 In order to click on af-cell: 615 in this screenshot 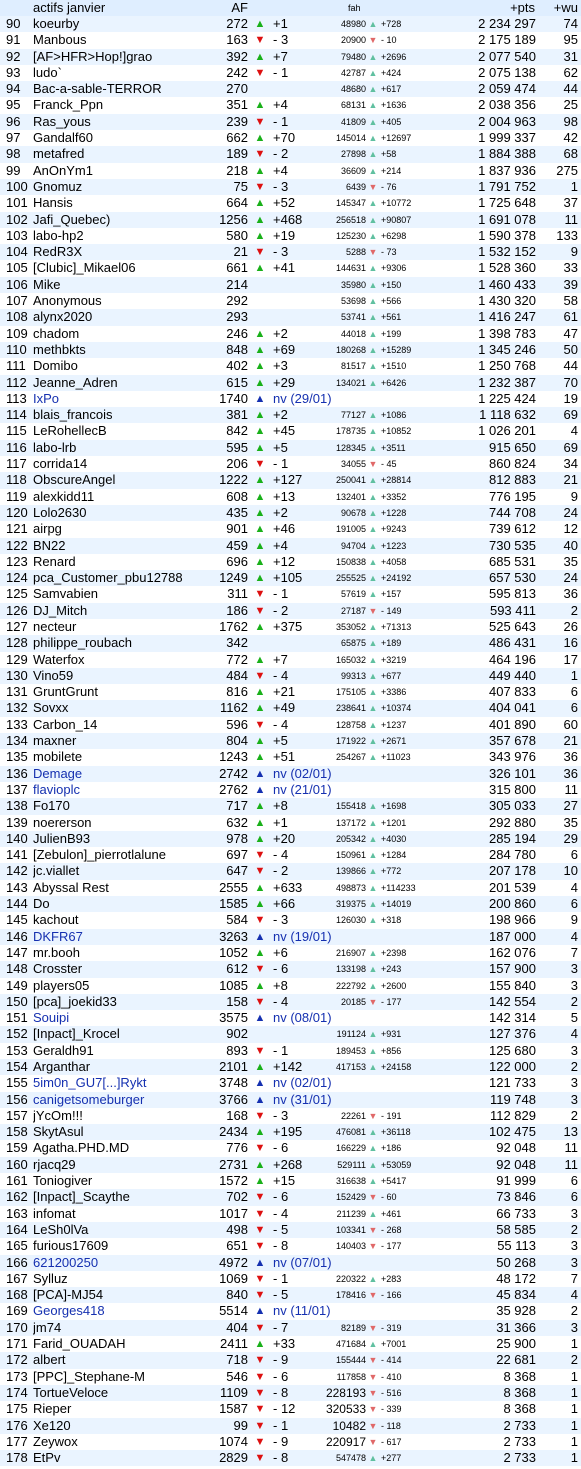, I will do `click(237, 382)`.